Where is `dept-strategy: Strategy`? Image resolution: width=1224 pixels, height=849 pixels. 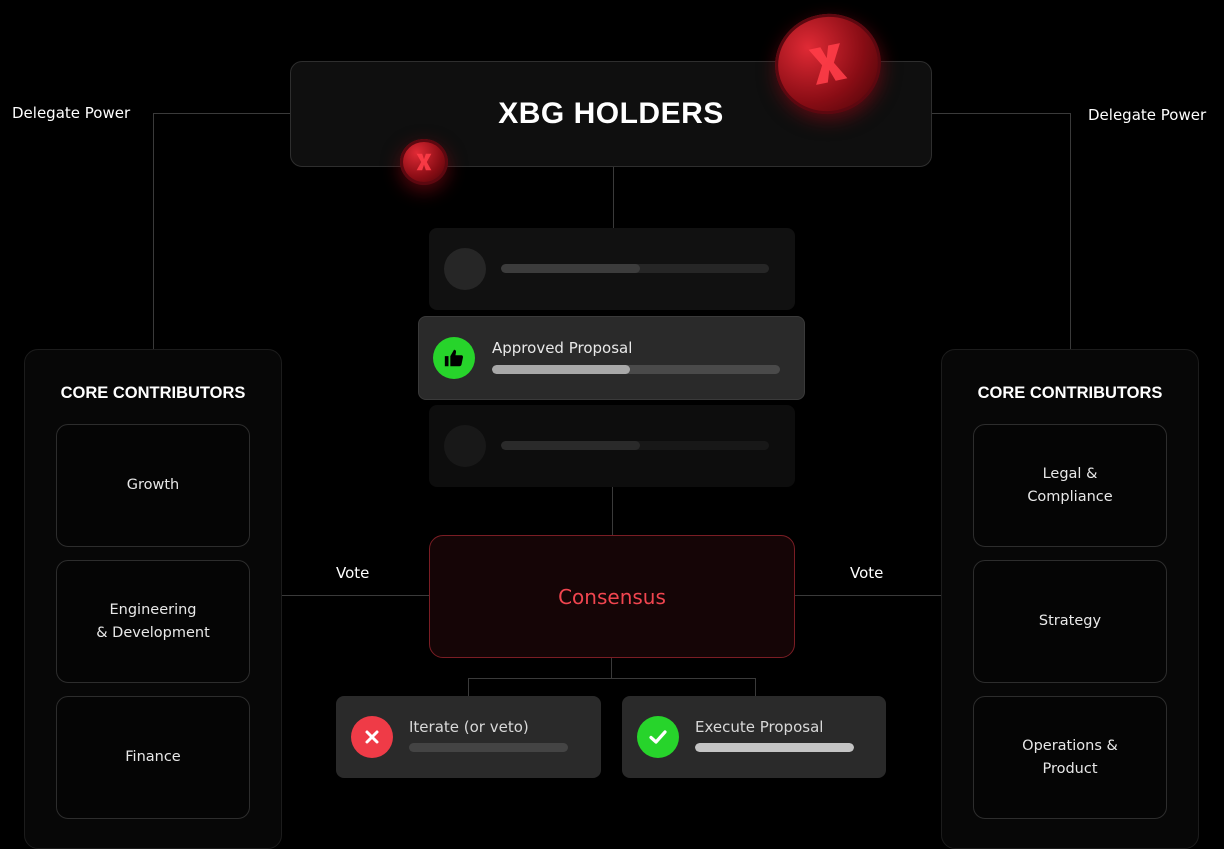 dept-strategy: Strategy is located at coordinates (1070, 621).